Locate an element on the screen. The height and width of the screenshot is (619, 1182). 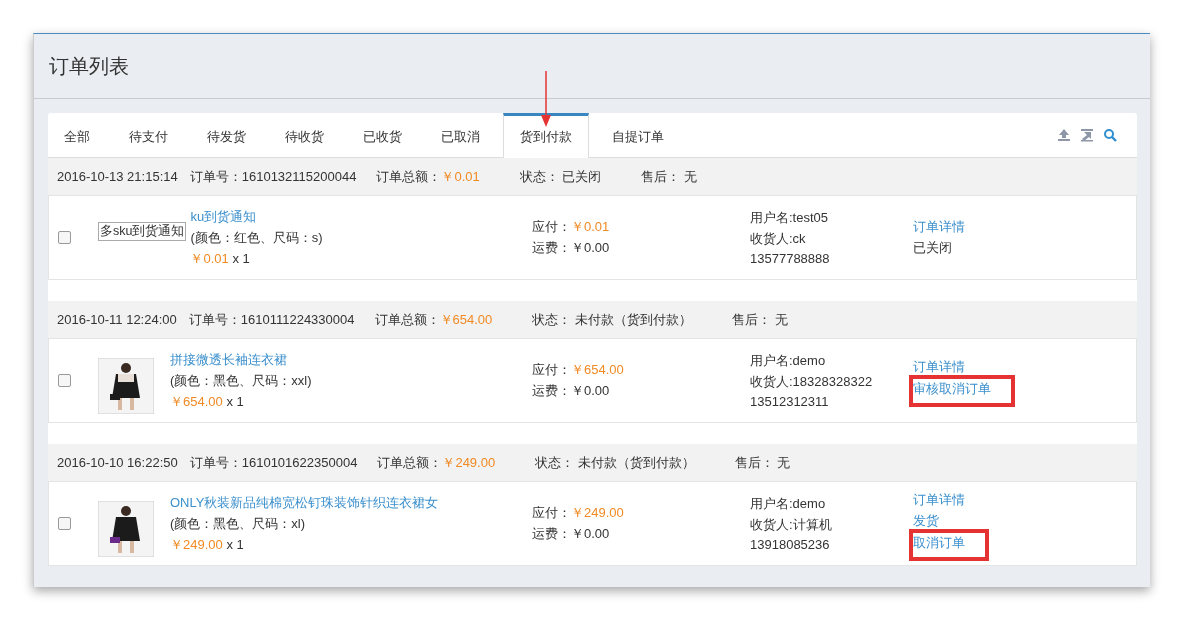
tab: 自提订单 is located at coordinates (638, 135).